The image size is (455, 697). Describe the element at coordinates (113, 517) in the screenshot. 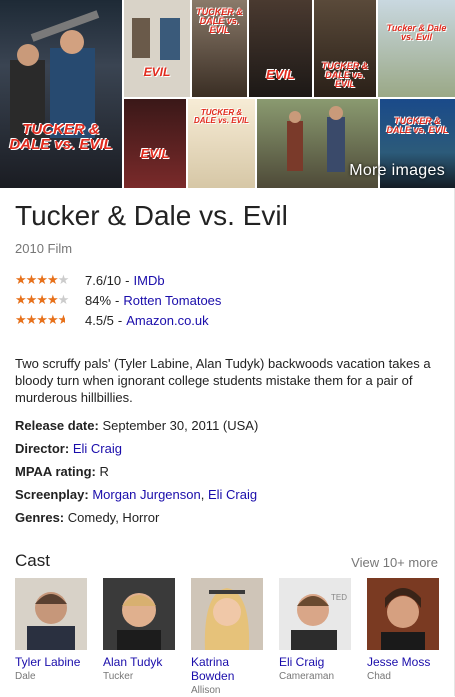

I see `fact-value: Comedy, Horror` at that location.